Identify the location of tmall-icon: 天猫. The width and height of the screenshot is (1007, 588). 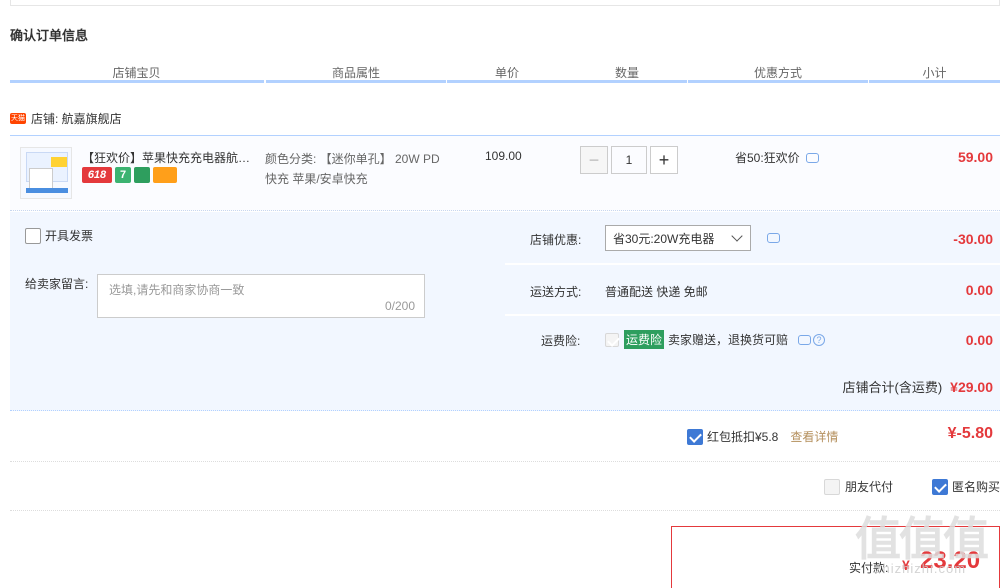
(18, 118).